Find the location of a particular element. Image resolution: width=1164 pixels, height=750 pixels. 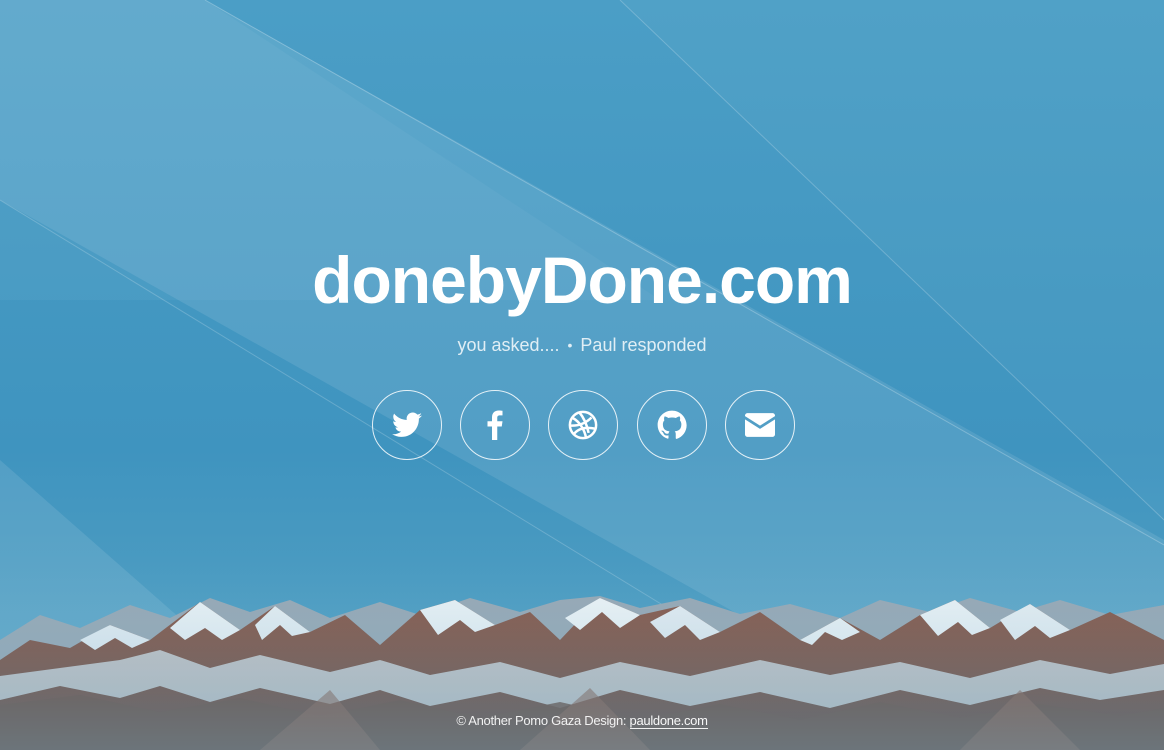

envelope-icon is located at coordinates (760, 425).